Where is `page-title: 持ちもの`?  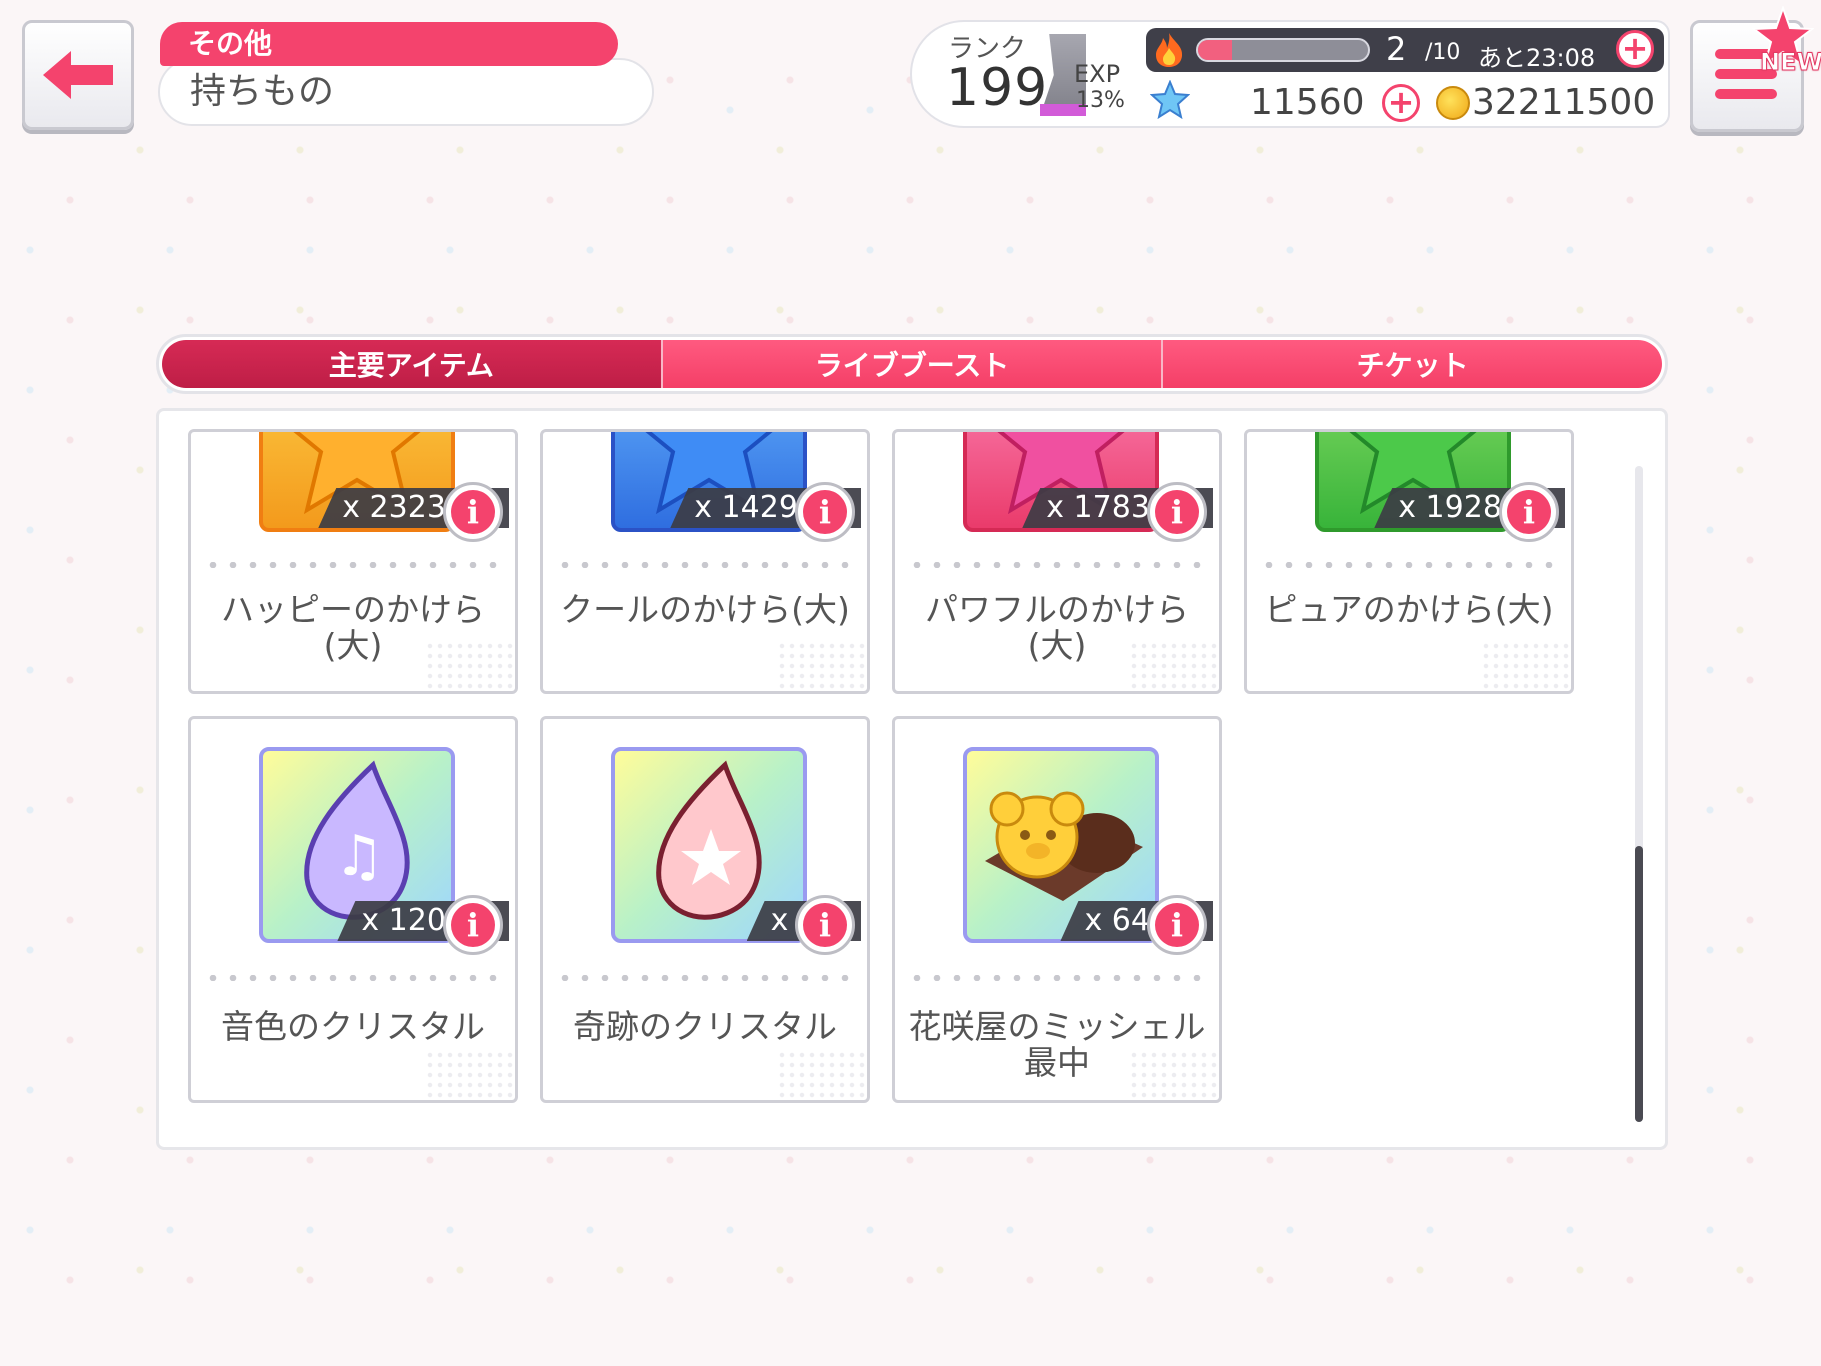
page-title: 持ちもの is located at coordinates (406, 92).